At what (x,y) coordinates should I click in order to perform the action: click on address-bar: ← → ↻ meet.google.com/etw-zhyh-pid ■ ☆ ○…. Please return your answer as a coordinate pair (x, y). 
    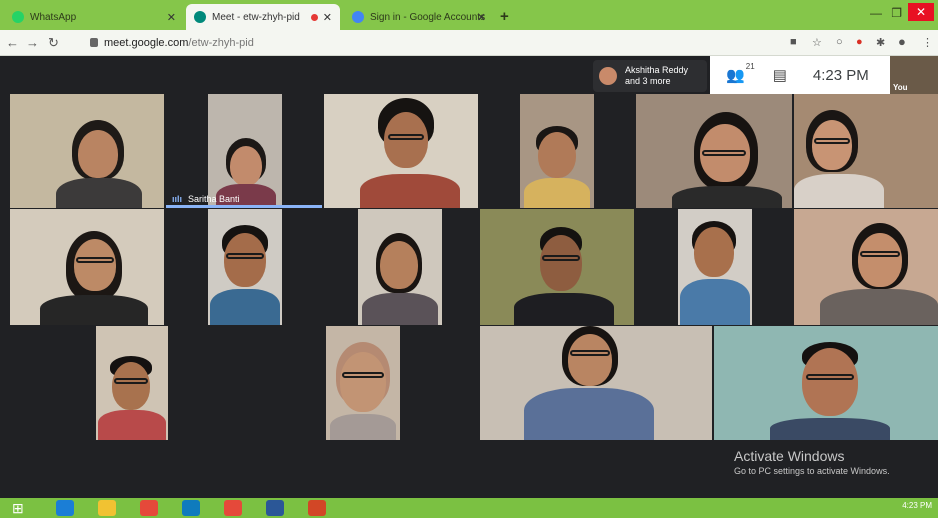
    Looking at the image, I should click on (469, 43).